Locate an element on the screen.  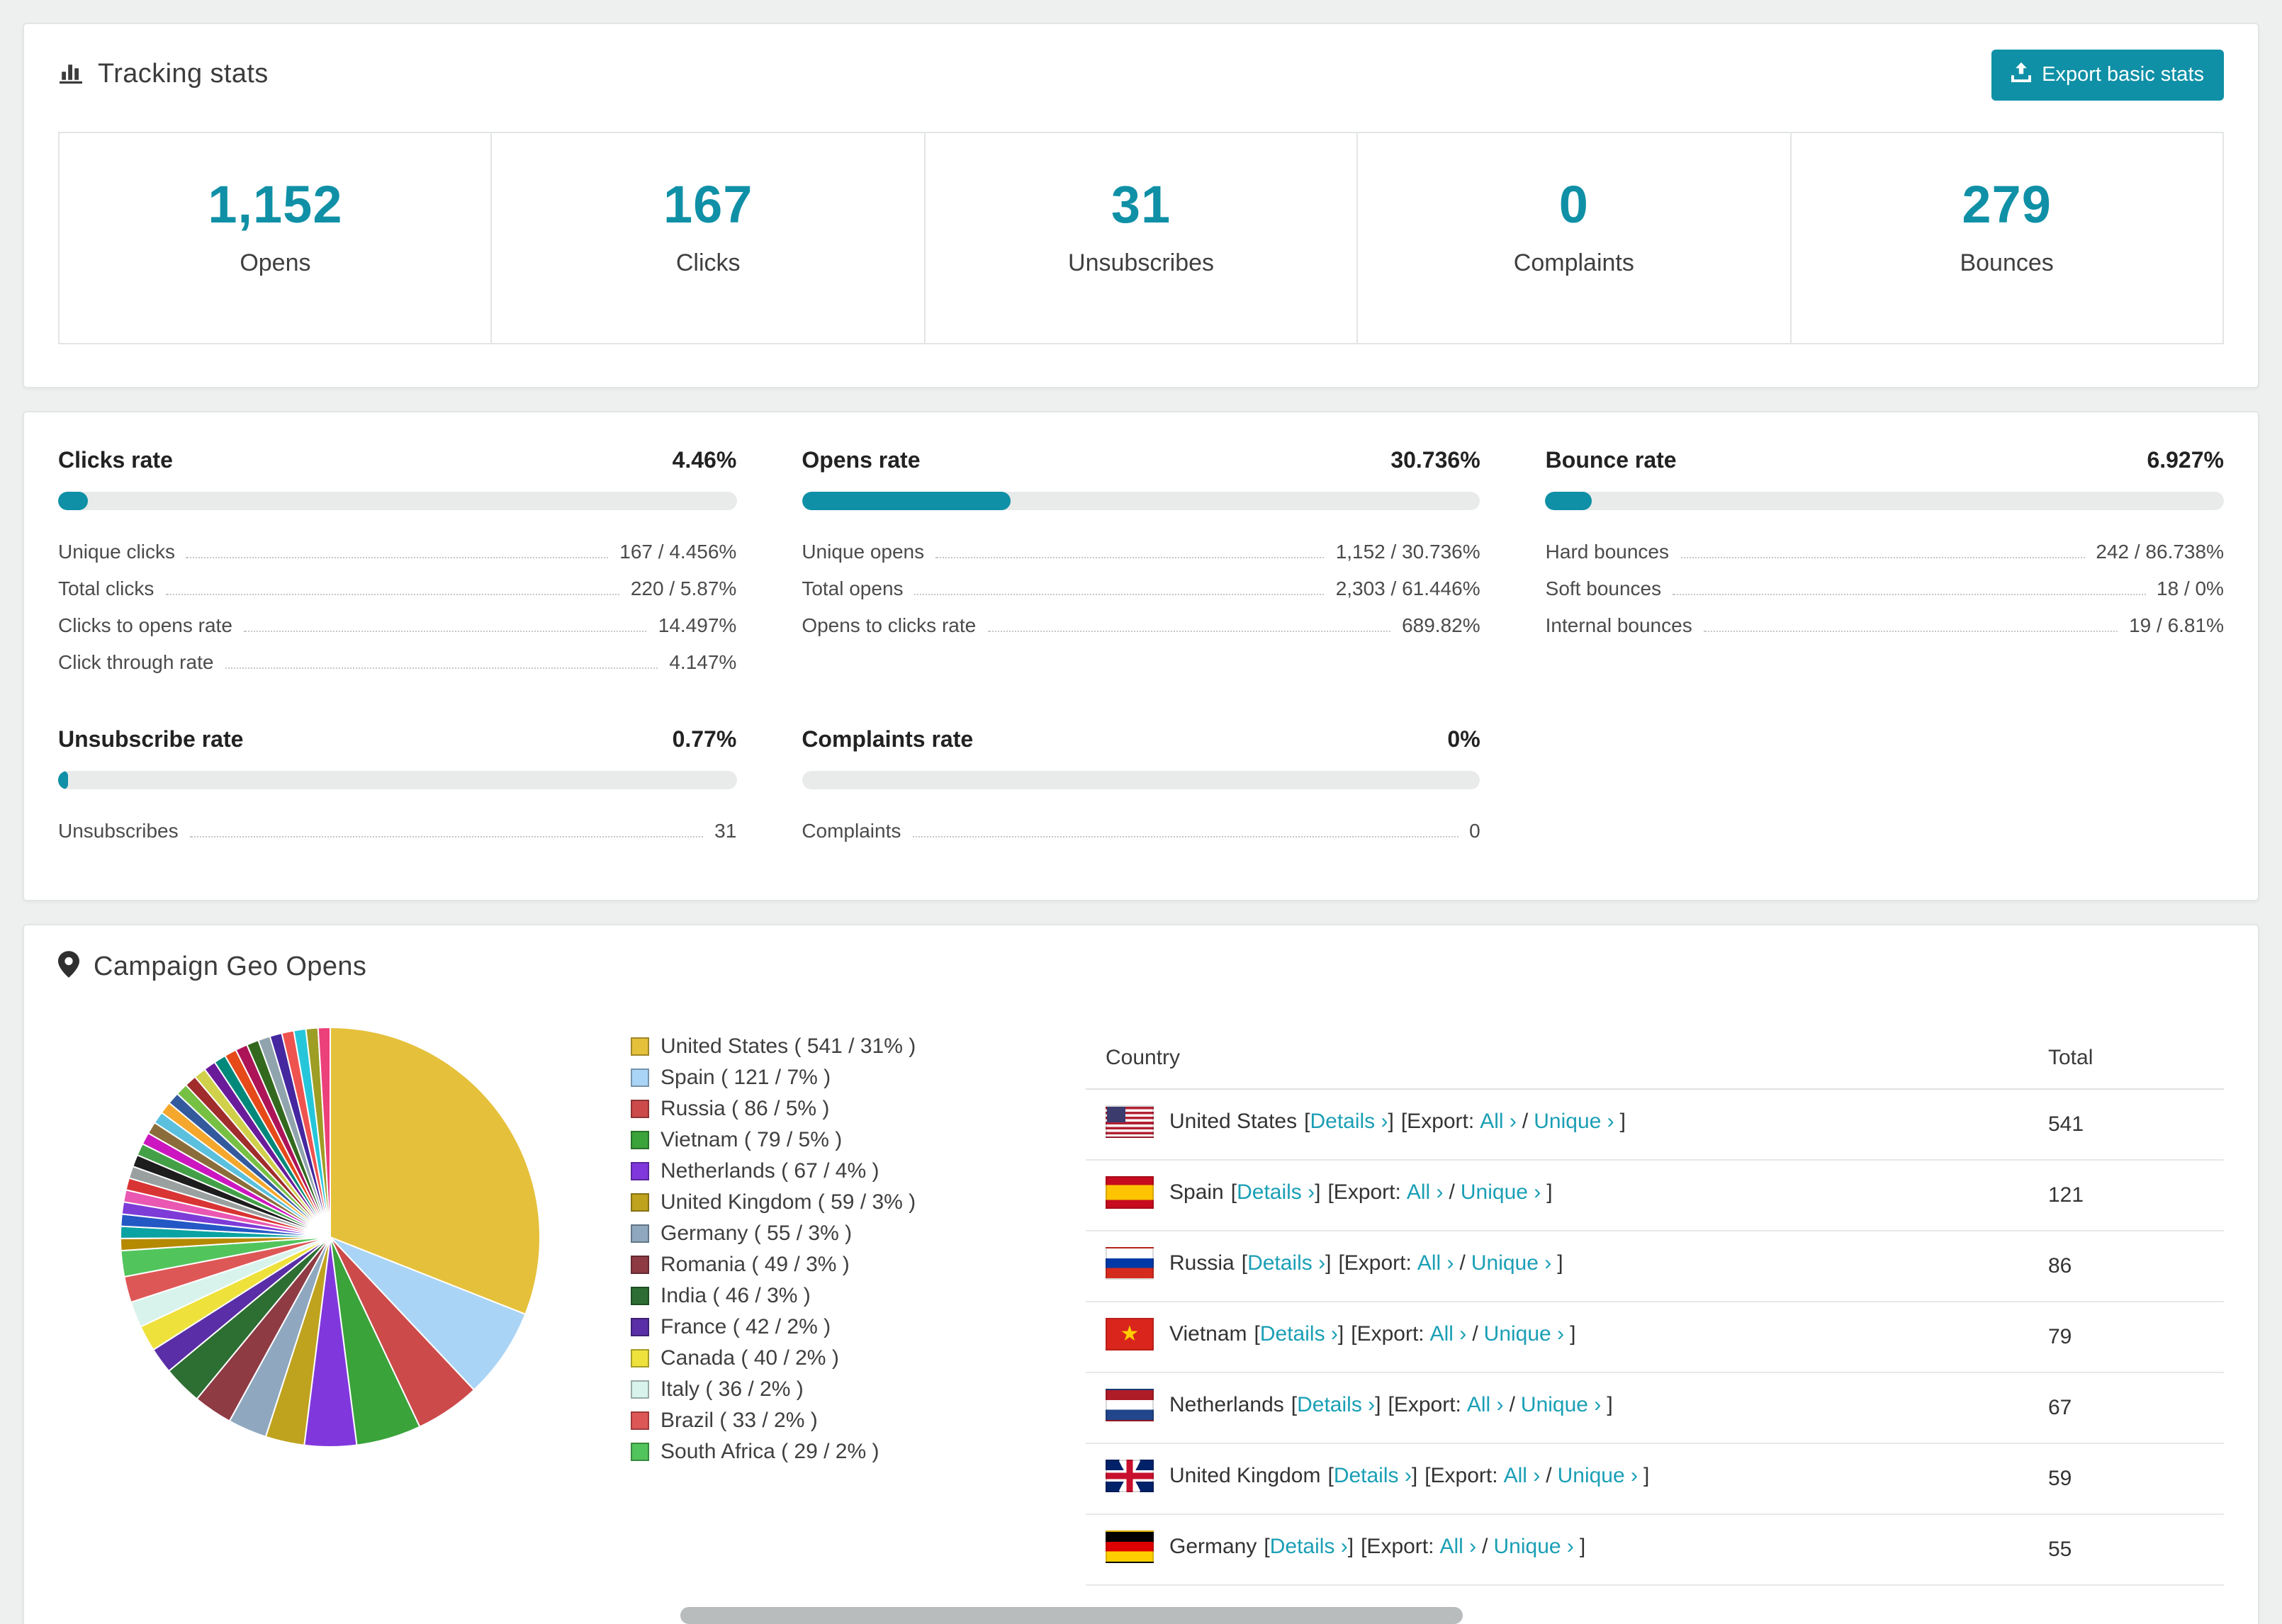
summary-unsubscribes: 31 Unsubscribes is located at coordinates (1140, 238).